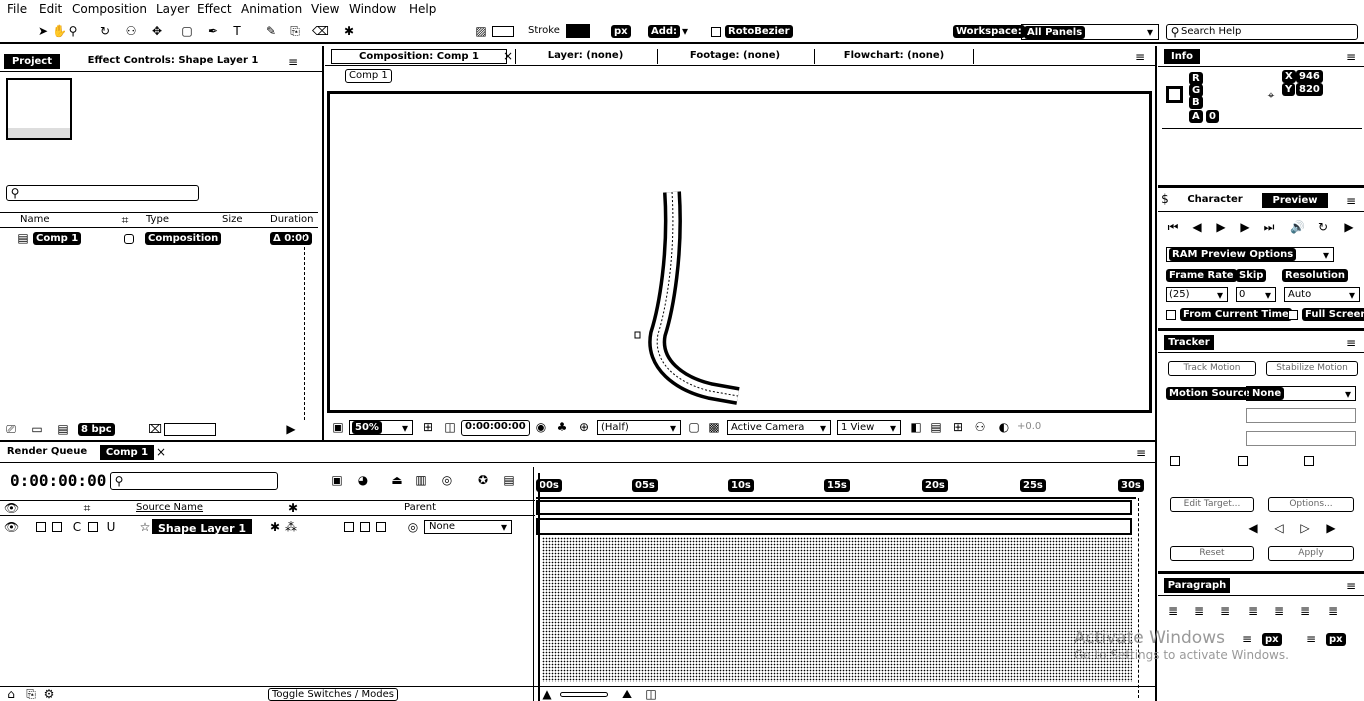 The image size is (1364, 701). What do you see at coordinates (159, 239) in the screenshot?
I see `project-row: ▤ Comp 1 Composition Δ 0:00` at bounding box center [159, 239].